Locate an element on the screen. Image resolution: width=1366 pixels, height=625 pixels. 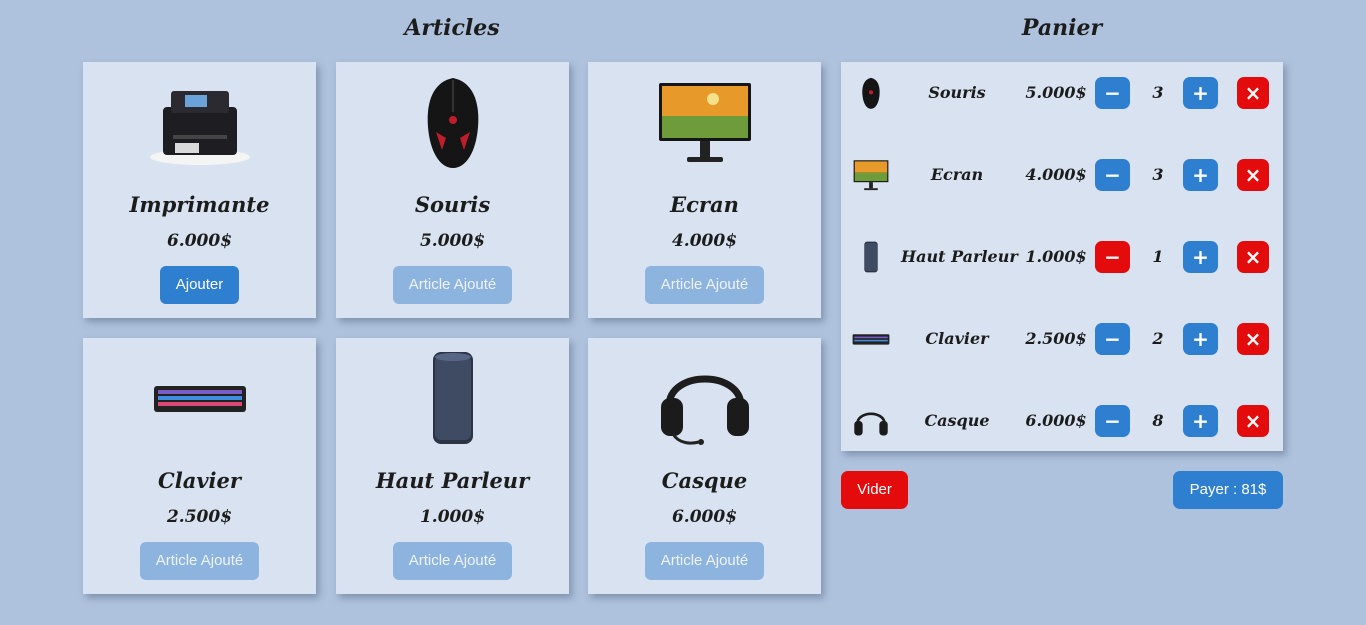
cart-item-price: 5.000$ is located at coordinates (1056, 92).